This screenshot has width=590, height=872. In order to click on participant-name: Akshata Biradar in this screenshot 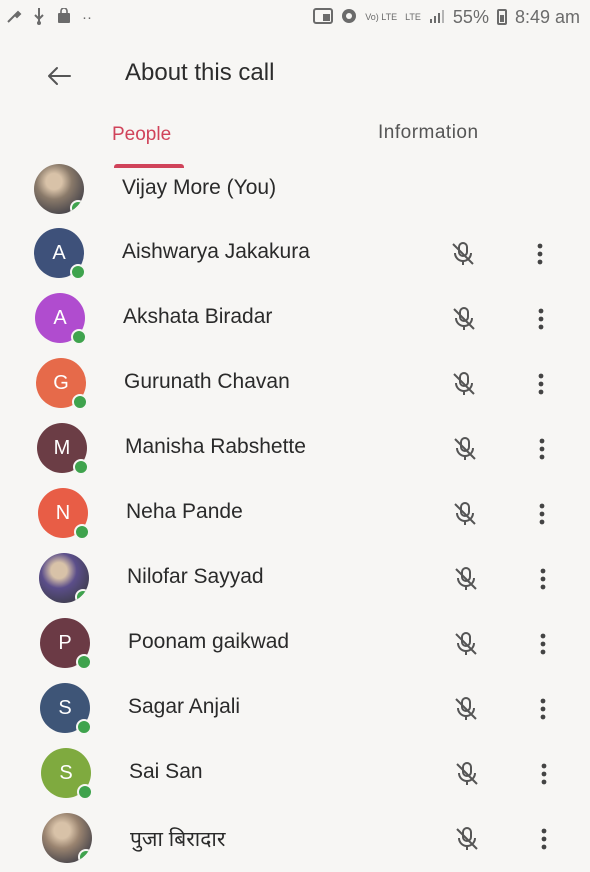, I will do `click(198, 316)`.